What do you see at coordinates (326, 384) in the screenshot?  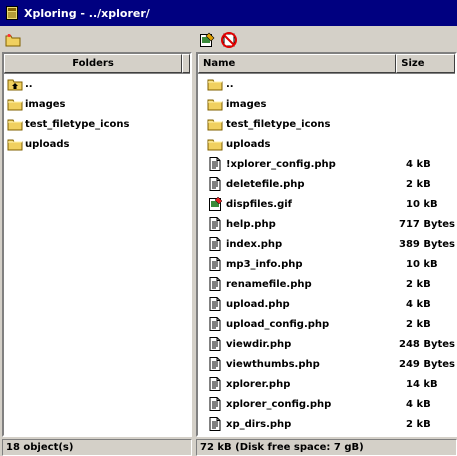 I see `file-row: xplorer.php 14 kB` at bounding box center [326, 384].